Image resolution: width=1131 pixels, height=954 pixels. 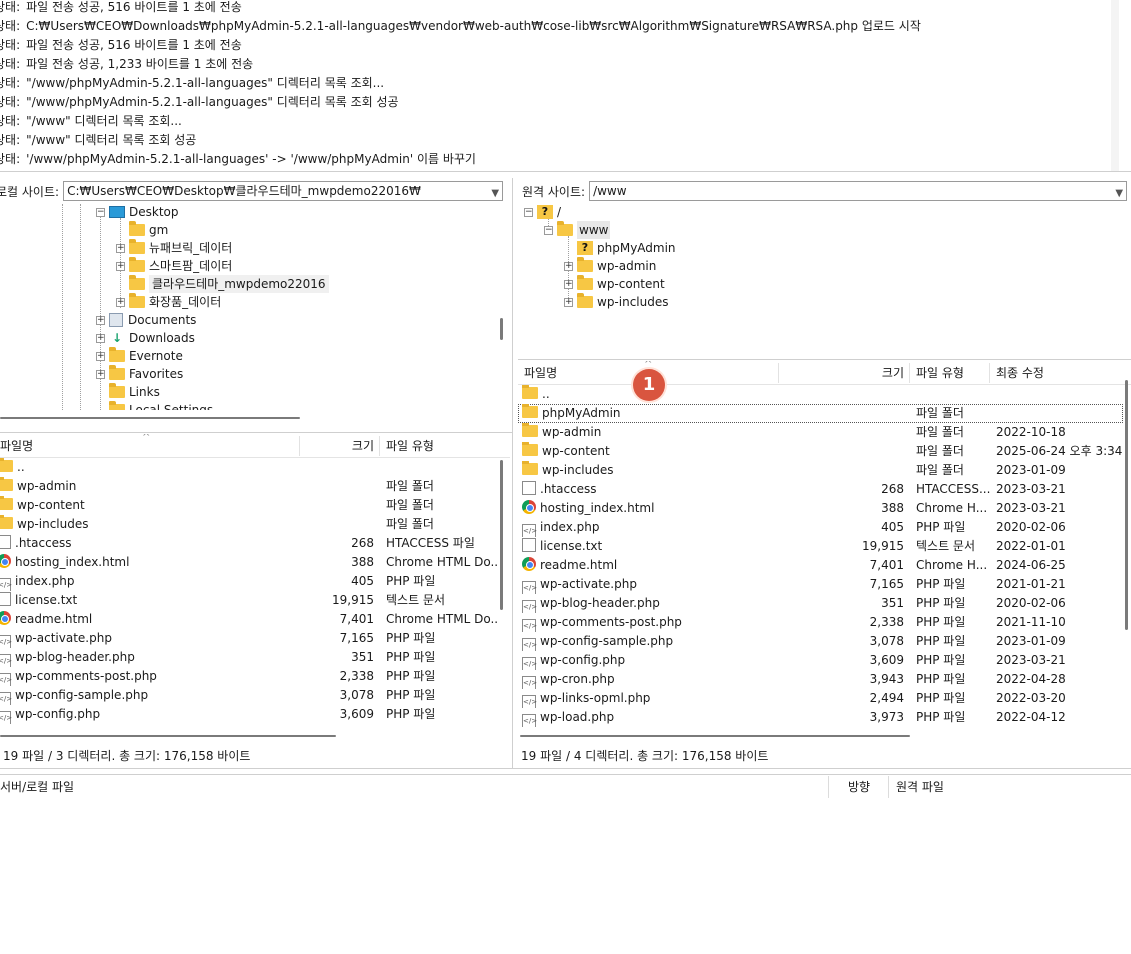 What do you see at coordinates (610, 266) in the screenshot?
I see `remote-tree-node: + wp-admin` at bounding box center [610, 266].